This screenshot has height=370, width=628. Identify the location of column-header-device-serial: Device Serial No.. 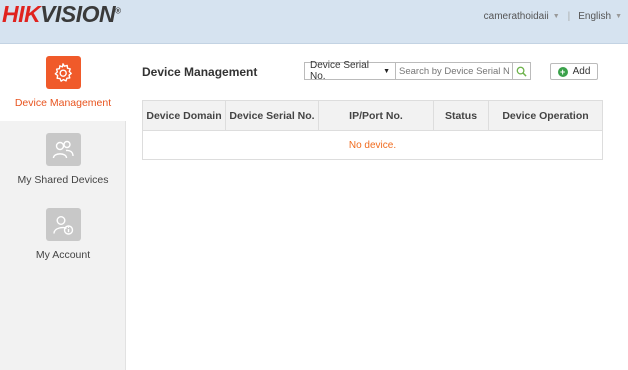
(272, 115).